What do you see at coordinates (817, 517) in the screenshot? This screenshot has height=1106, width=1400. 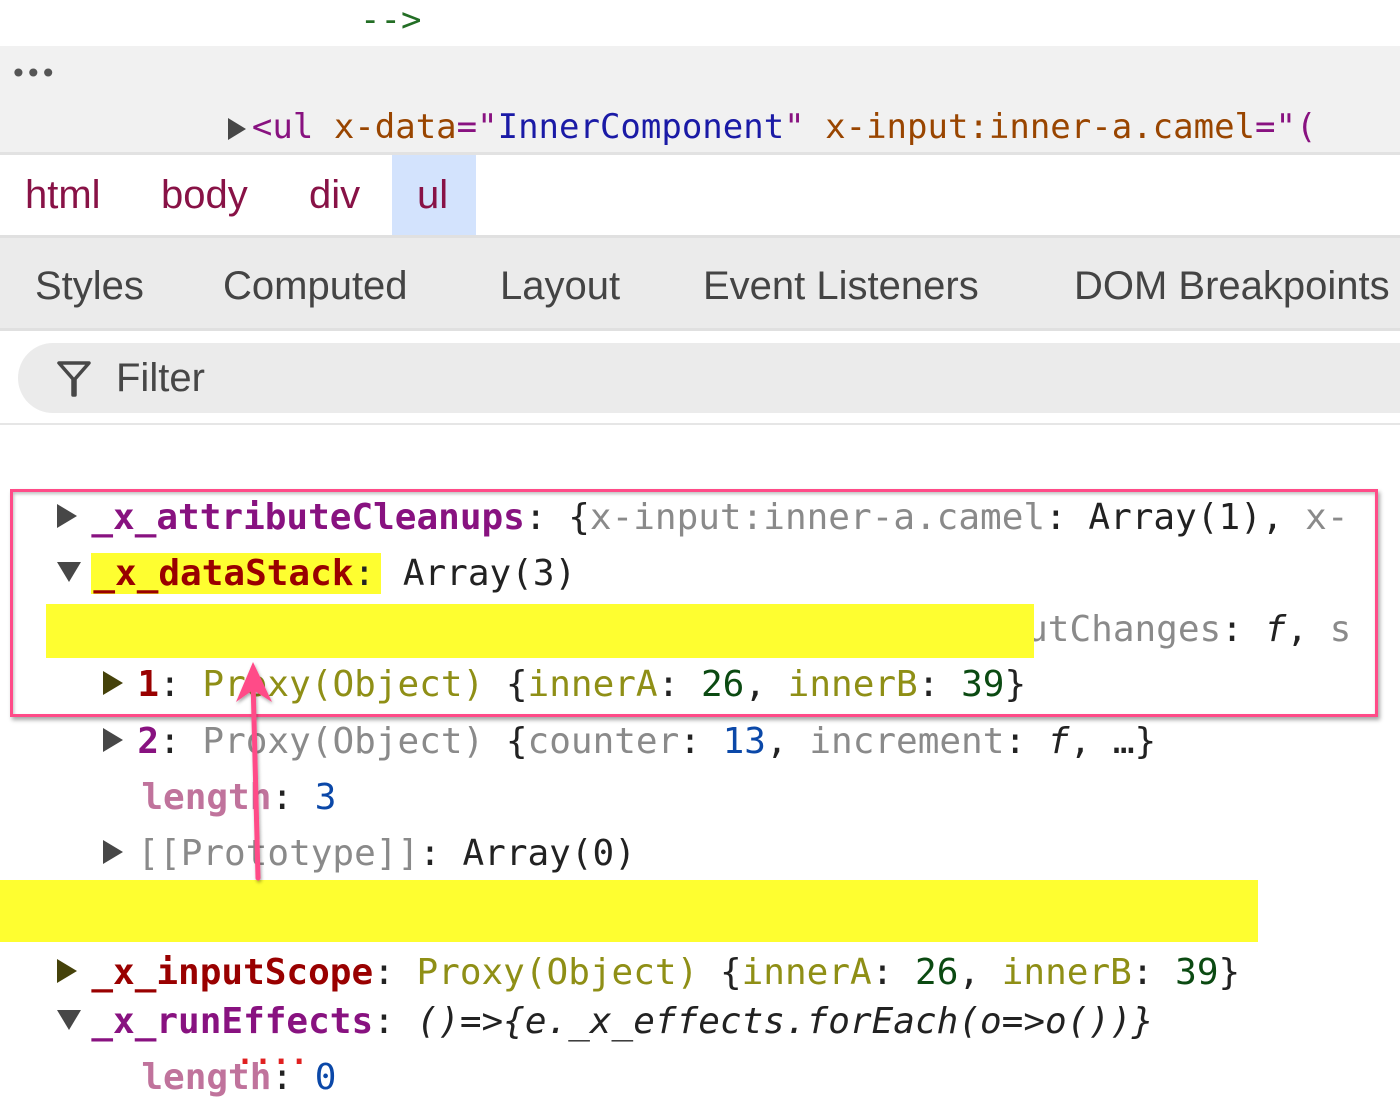 I see `prop-inner-key: x-input:inner-a.camel` at bounding box center [817, 517].